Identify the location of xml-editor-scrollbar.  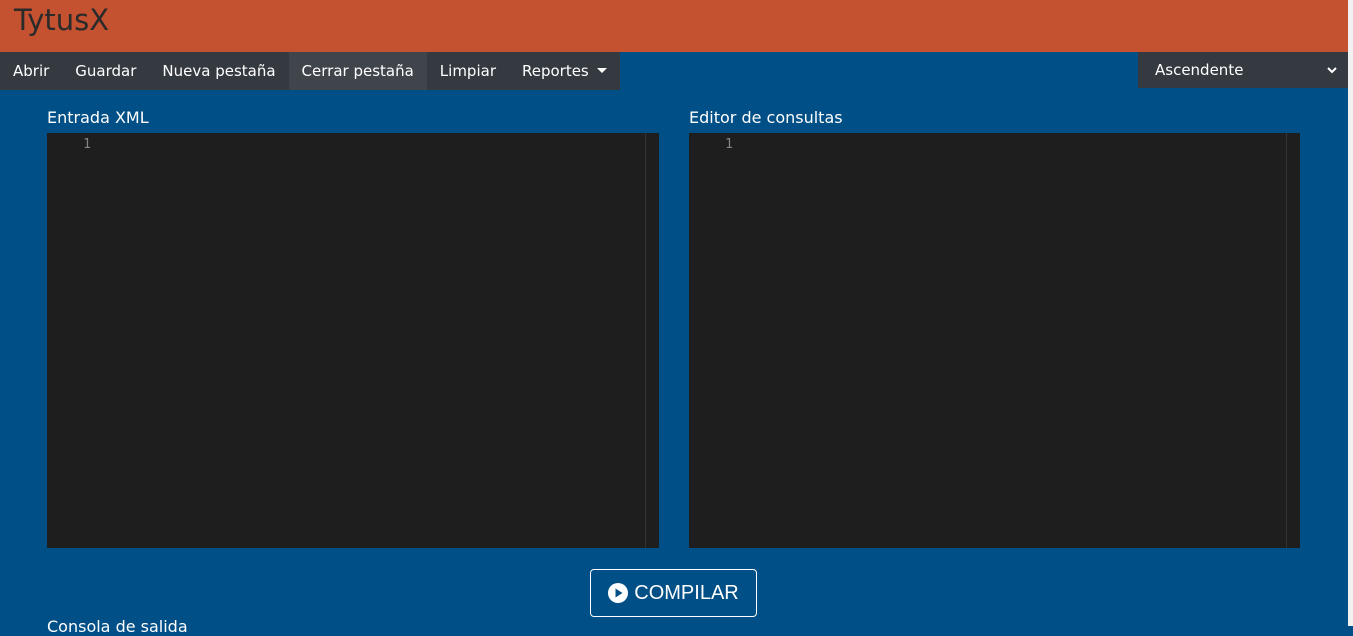
(652, 340).